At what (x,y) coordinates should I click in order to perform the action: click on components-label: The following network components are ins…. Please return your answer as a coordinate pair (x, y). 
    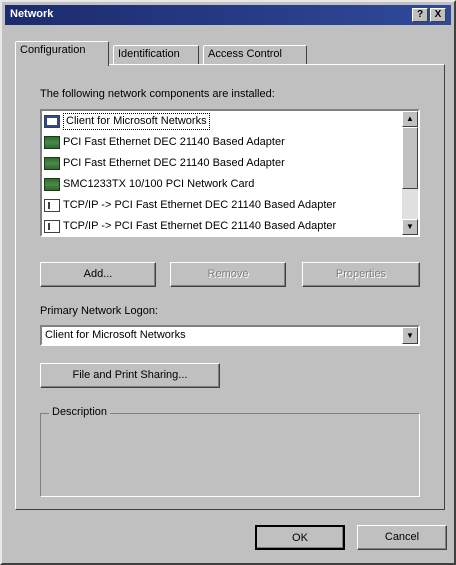
    Looking at the image, I should click on (157, 94).